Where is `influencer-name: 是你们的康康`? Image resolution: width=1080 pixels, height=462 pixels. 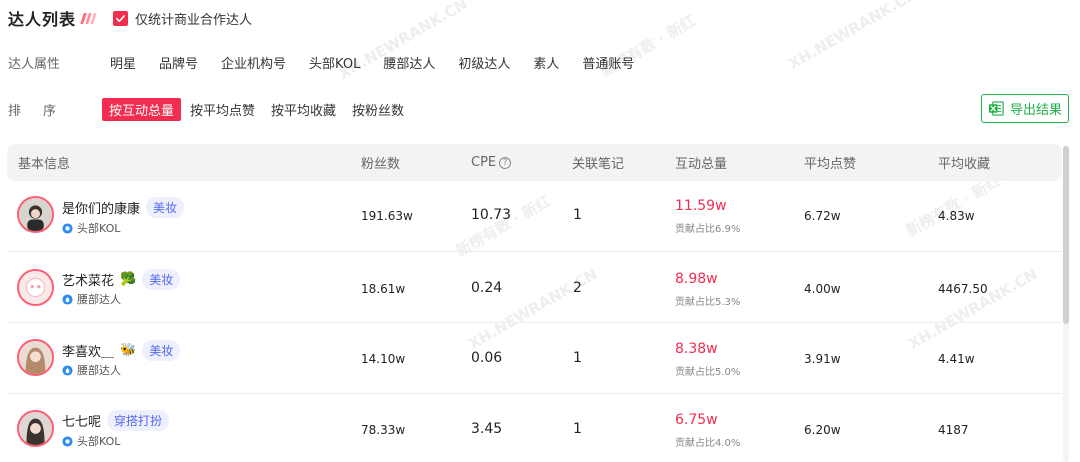 influencer-name: 是你们的康康 is located at coordinates (101, 207).